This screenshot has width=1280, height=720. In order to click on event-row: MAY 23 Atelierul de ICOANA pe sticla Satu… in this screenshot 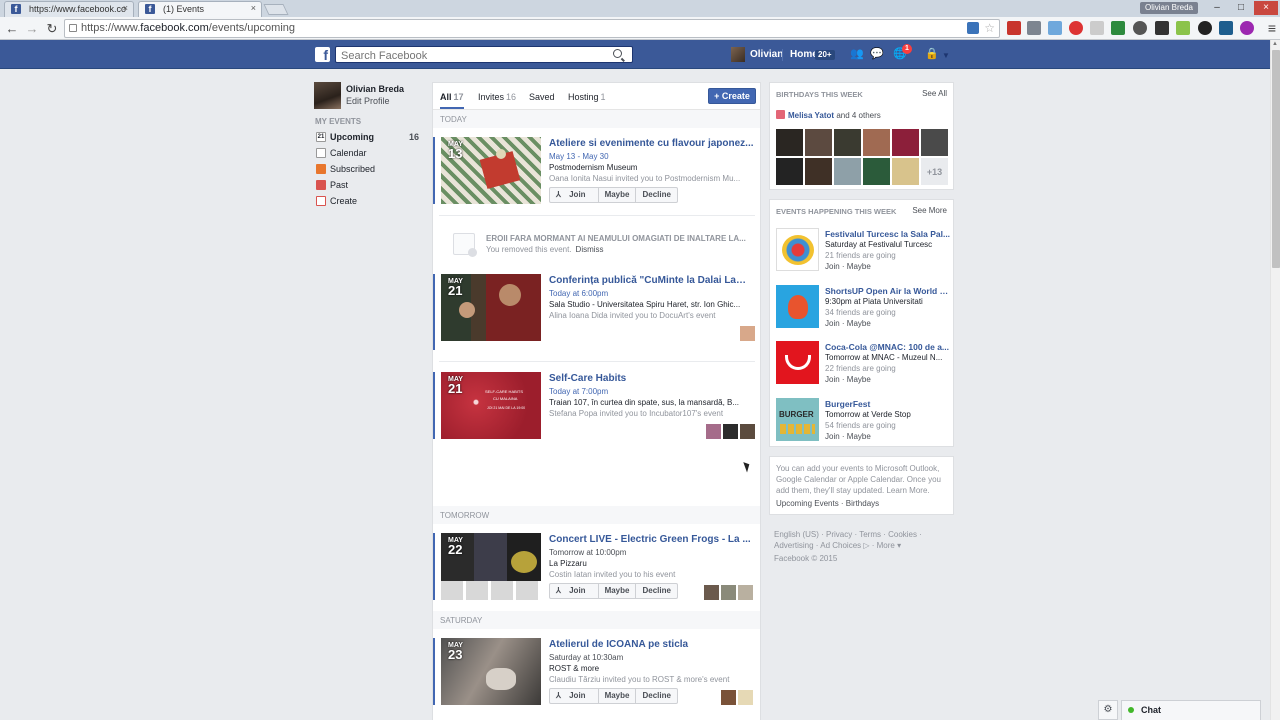, I will do `click(596, 671)`.